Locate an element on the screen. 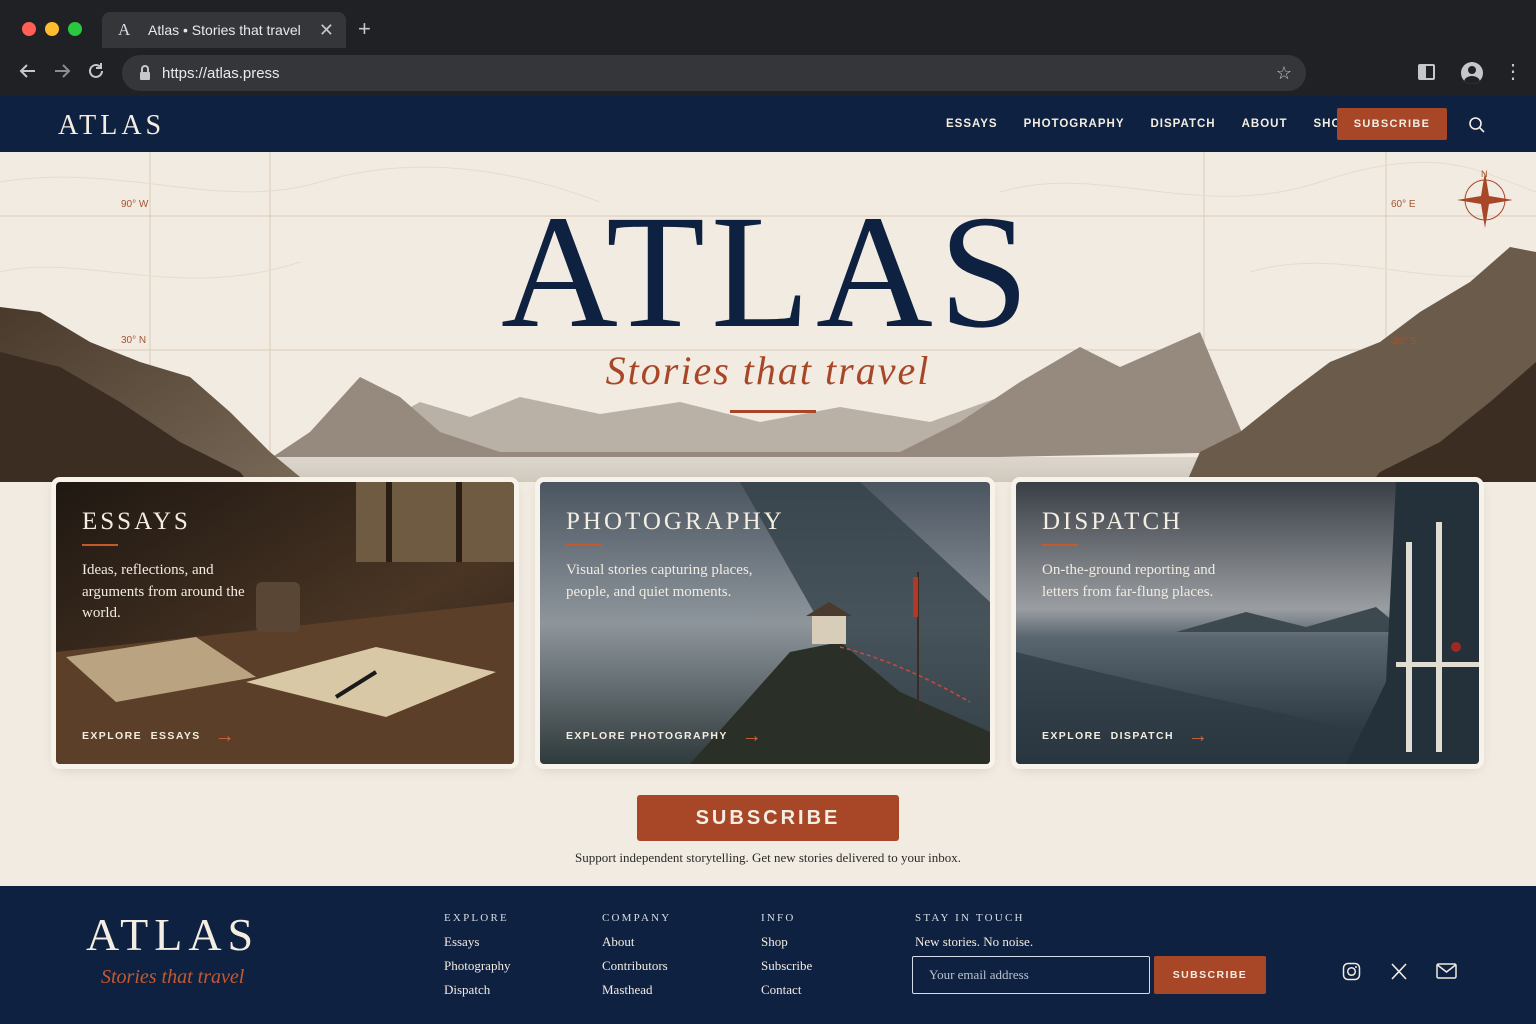 The height and width of the screenshot is (1024, 1536). email-field is located at coordinates (1031, 975).